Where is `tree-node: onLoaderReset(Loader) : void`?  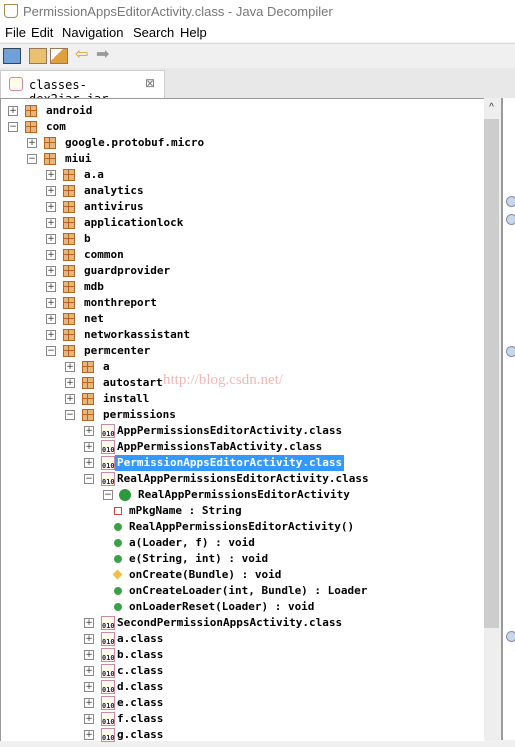 tree-node: onLoaderReset(Loader) : void is located at coordinates (241, 607).